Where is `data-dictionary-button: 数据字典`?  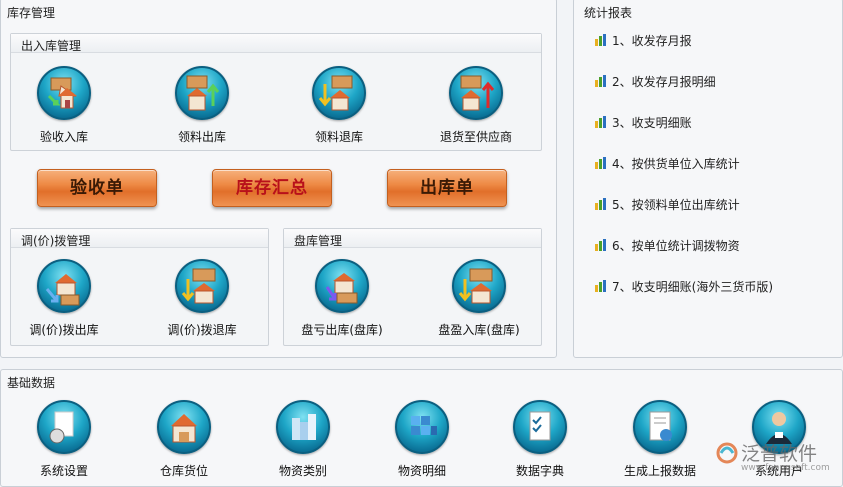
data-dictionary-button: 数据字典 is located at coordinates (540, 441).